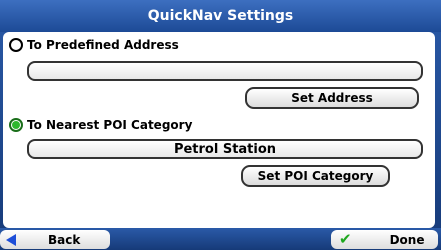 The width and height of the screenshot is (441, 250). I want to click on nearest-poi-radio-icon, so click(16, 125).